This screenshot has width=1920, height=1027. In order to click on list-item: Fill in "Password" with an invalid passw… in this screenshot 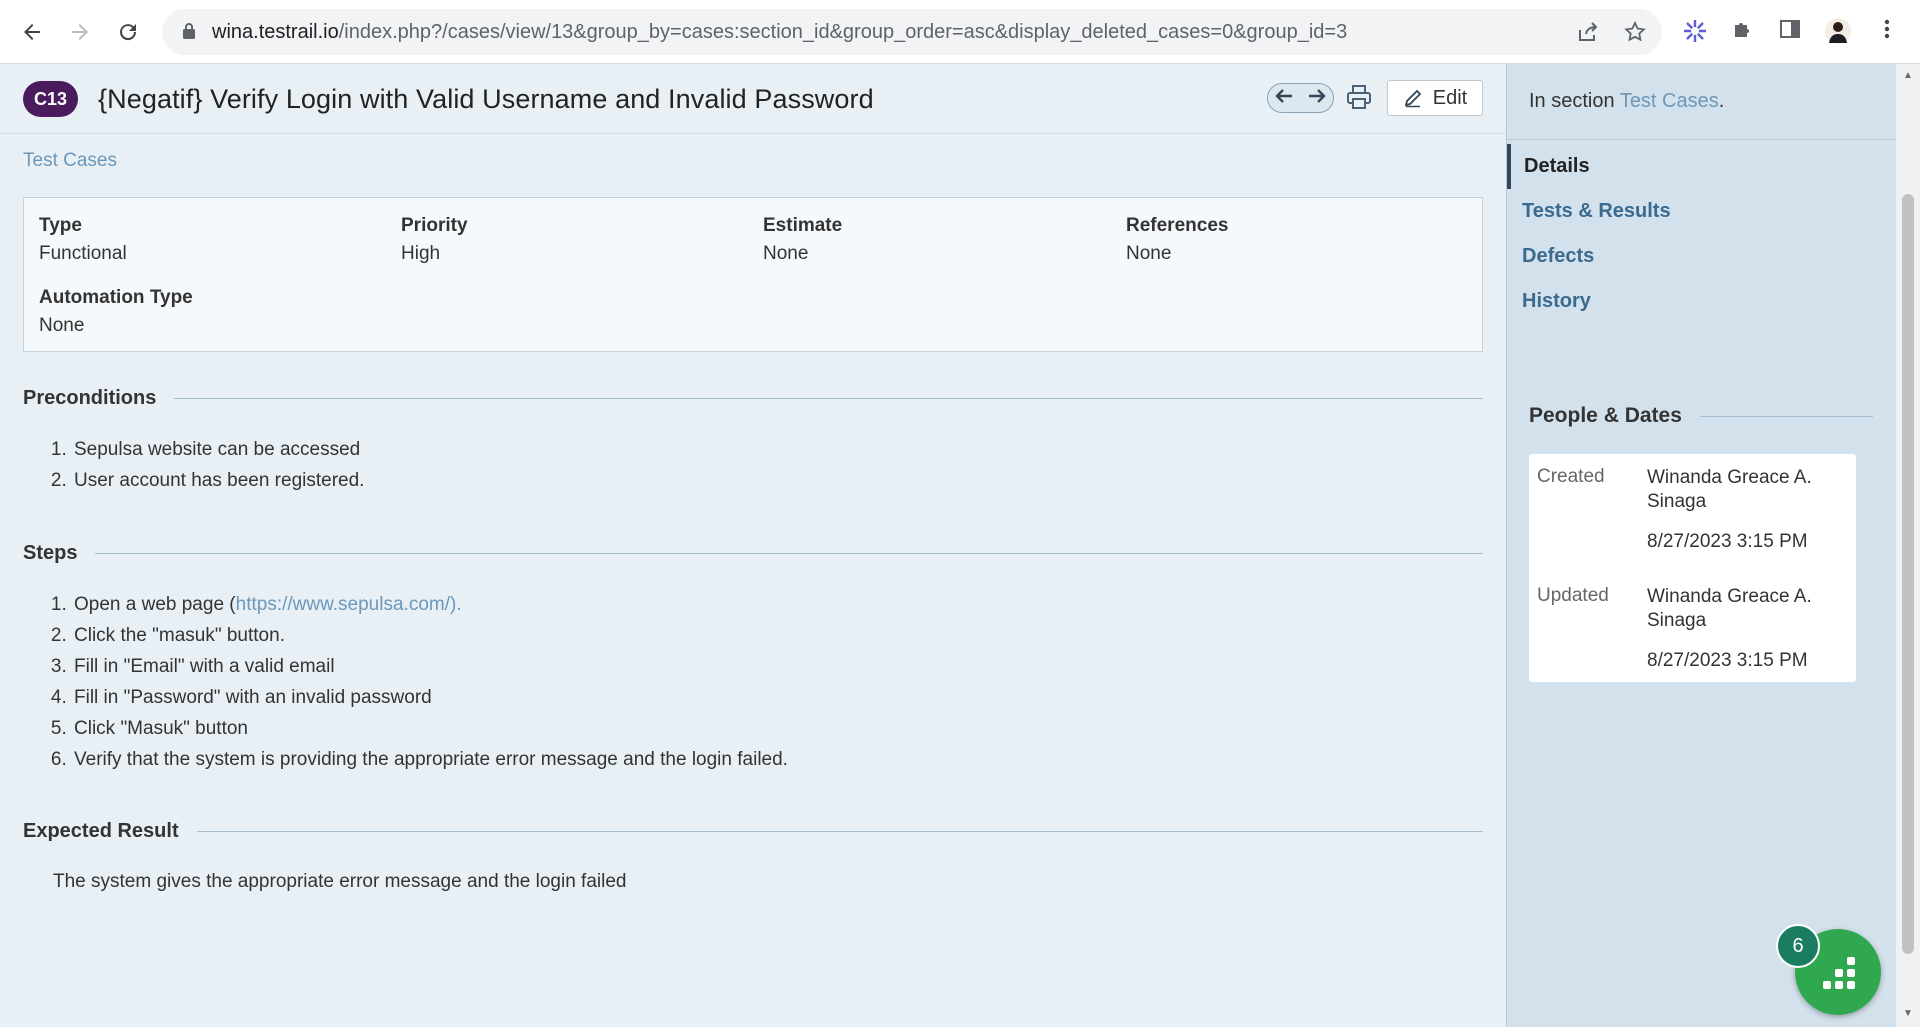, I will do `click(430, 697)`.